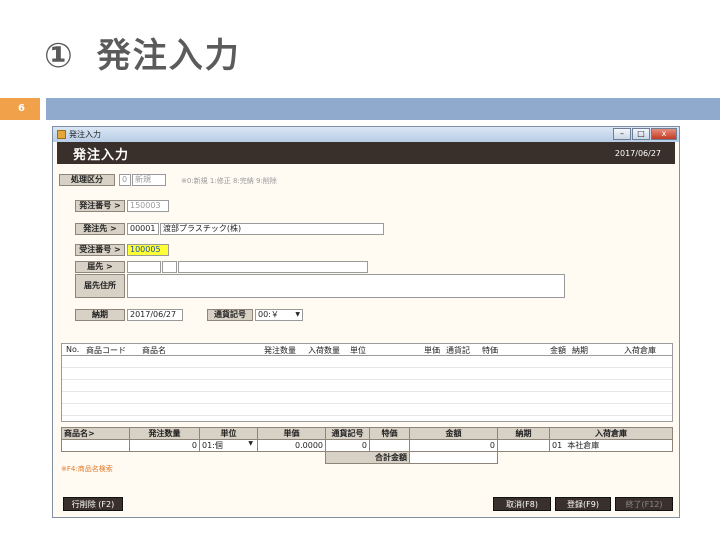 The height and width of the screenshot is (540, 720). Describe the element at coordinates (212, 445) in the screenshot. I see `entry-unit-value: 01:個` at that location.